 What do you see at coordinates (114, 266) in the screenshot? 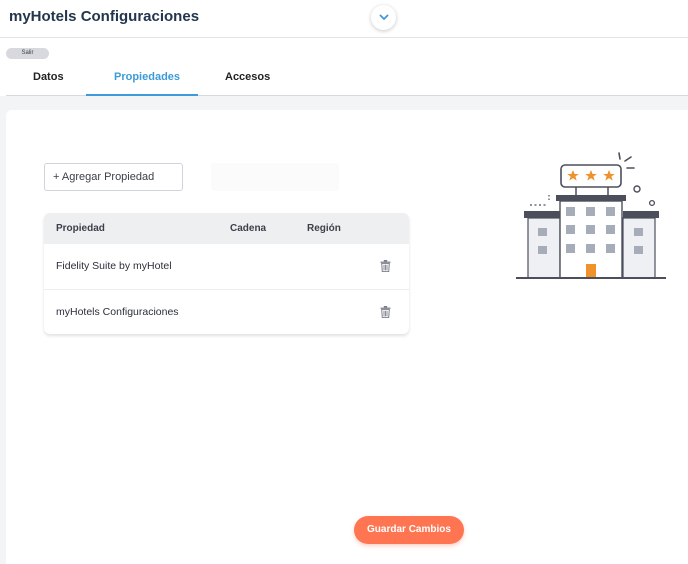
I see `property-name: Fidelity Suite by myHotel` at bounding box center [114, 266].